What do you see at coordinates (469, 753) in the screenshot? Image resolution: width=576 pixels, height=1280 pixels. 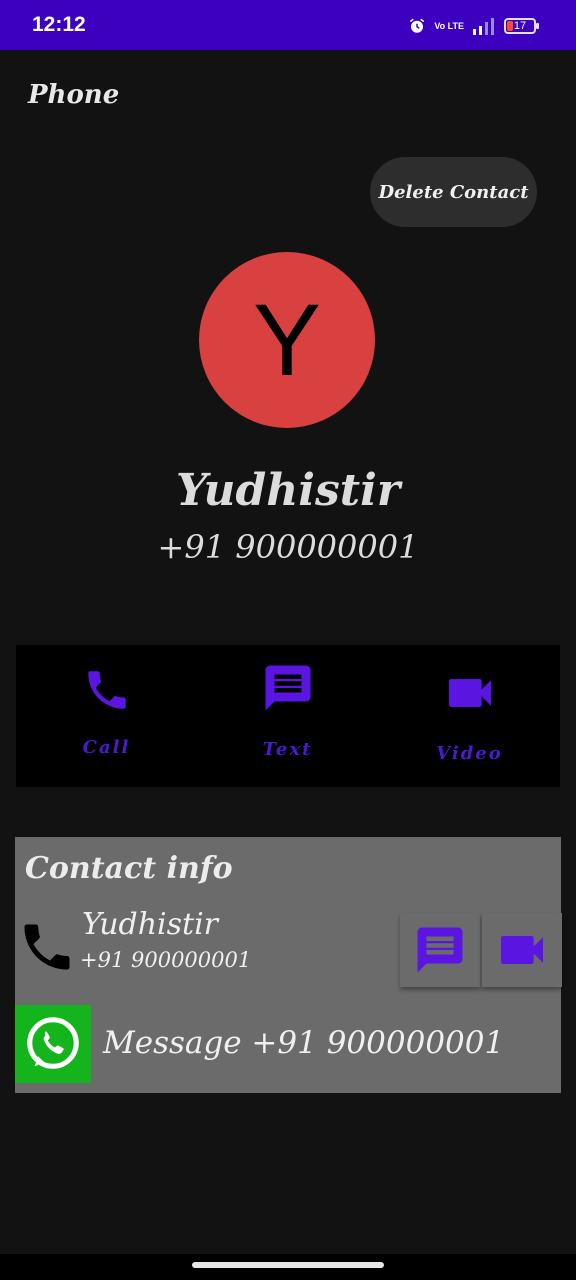 I see `video-label: Video` at bounding box center [469, 753].